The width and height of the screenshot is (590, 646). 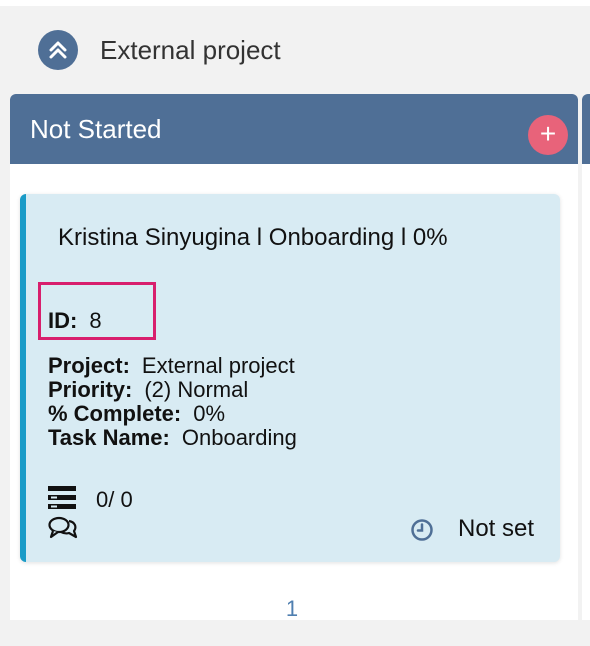 I want to click on detail-task-name: Task Name: Onboarding, so click(x=172, y=438).